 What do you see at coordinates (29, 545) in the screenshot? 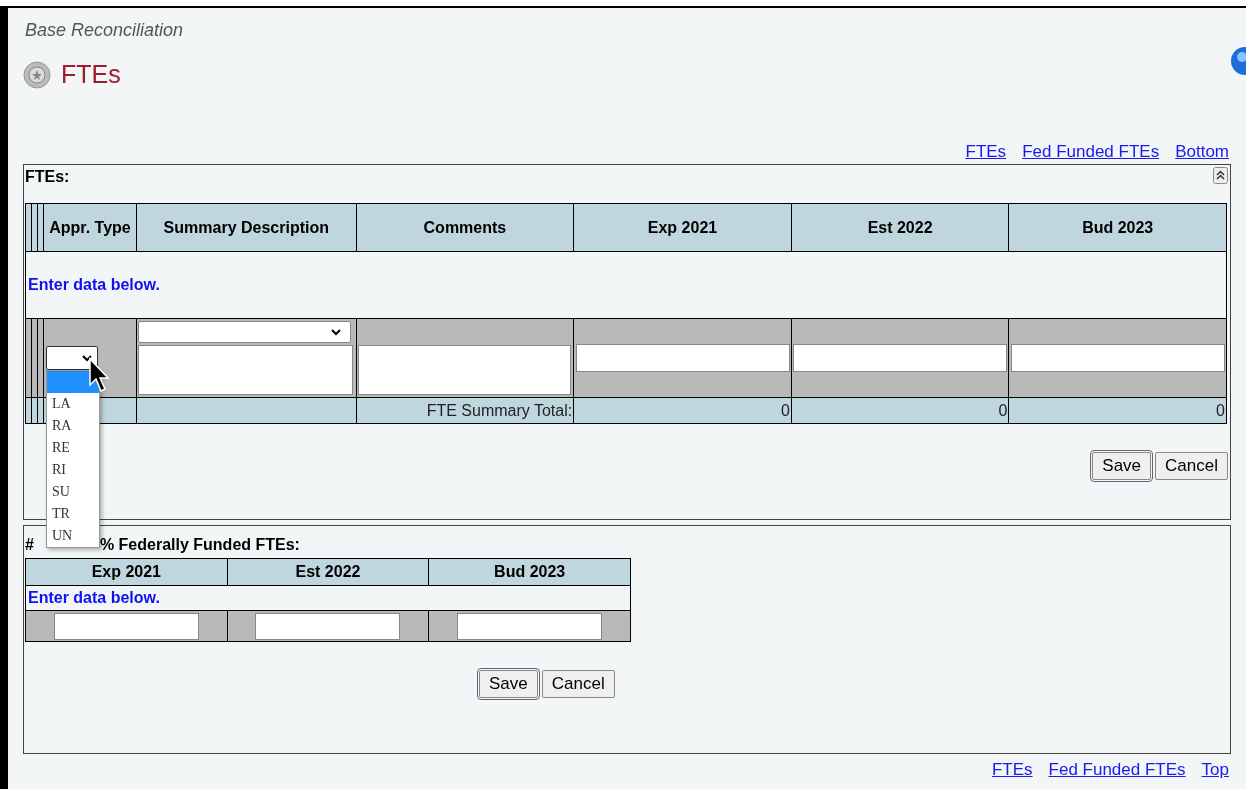
I see `panel-title: #` at bounding box center [29, 545].